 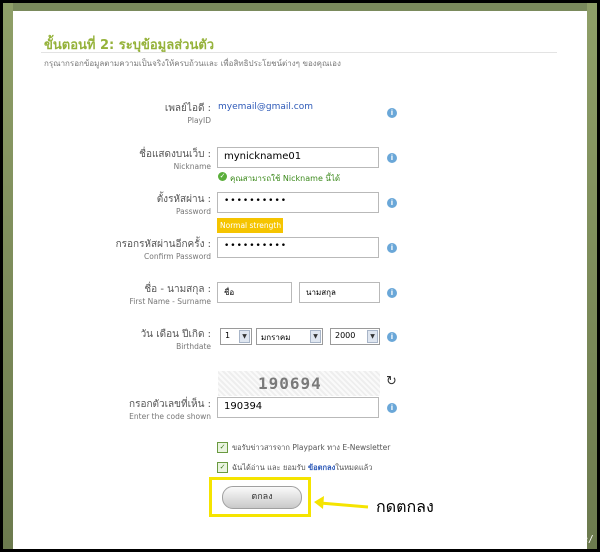 What do you see at coordinates (321, 467) in the screenshot?
I see `terms-link: ข้อตกลง` at bounding box center [321, 467].